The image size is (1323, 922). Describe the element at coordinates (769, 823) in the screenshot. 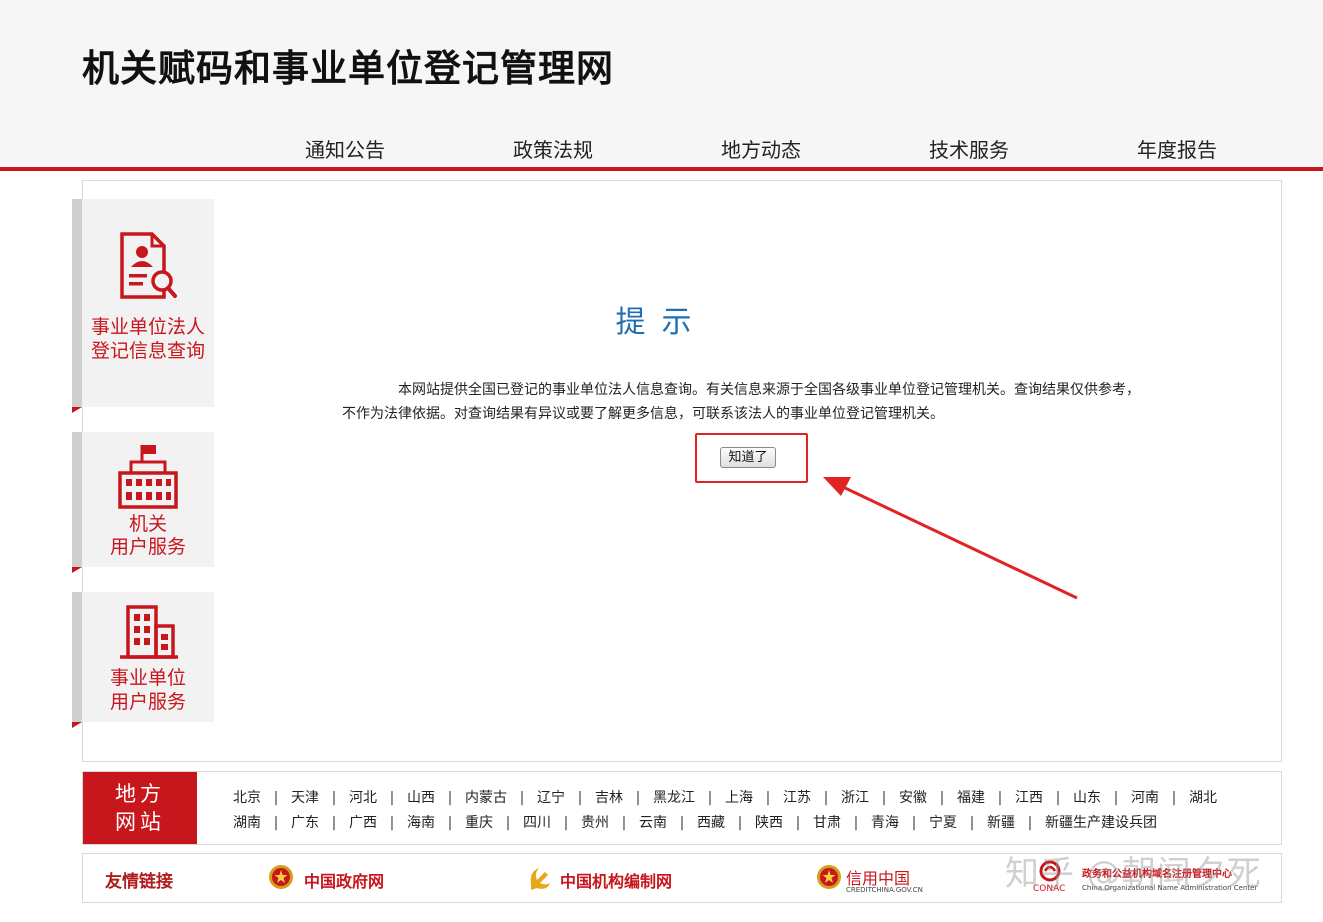

I see `local-site-link: 陕西` at that location.